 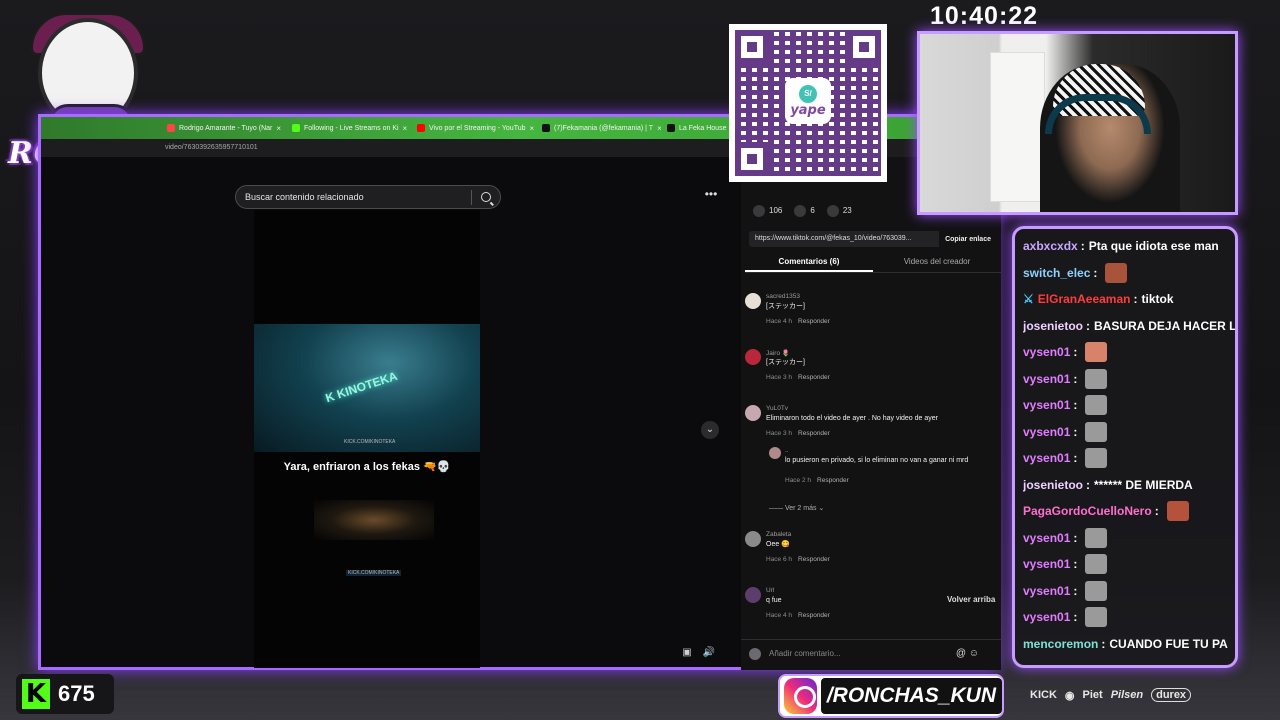 What do you see at coordinates (65, 694) in the screenshot?
I see `kick-follower-counter: K 675` at bounding box center [65, 694].